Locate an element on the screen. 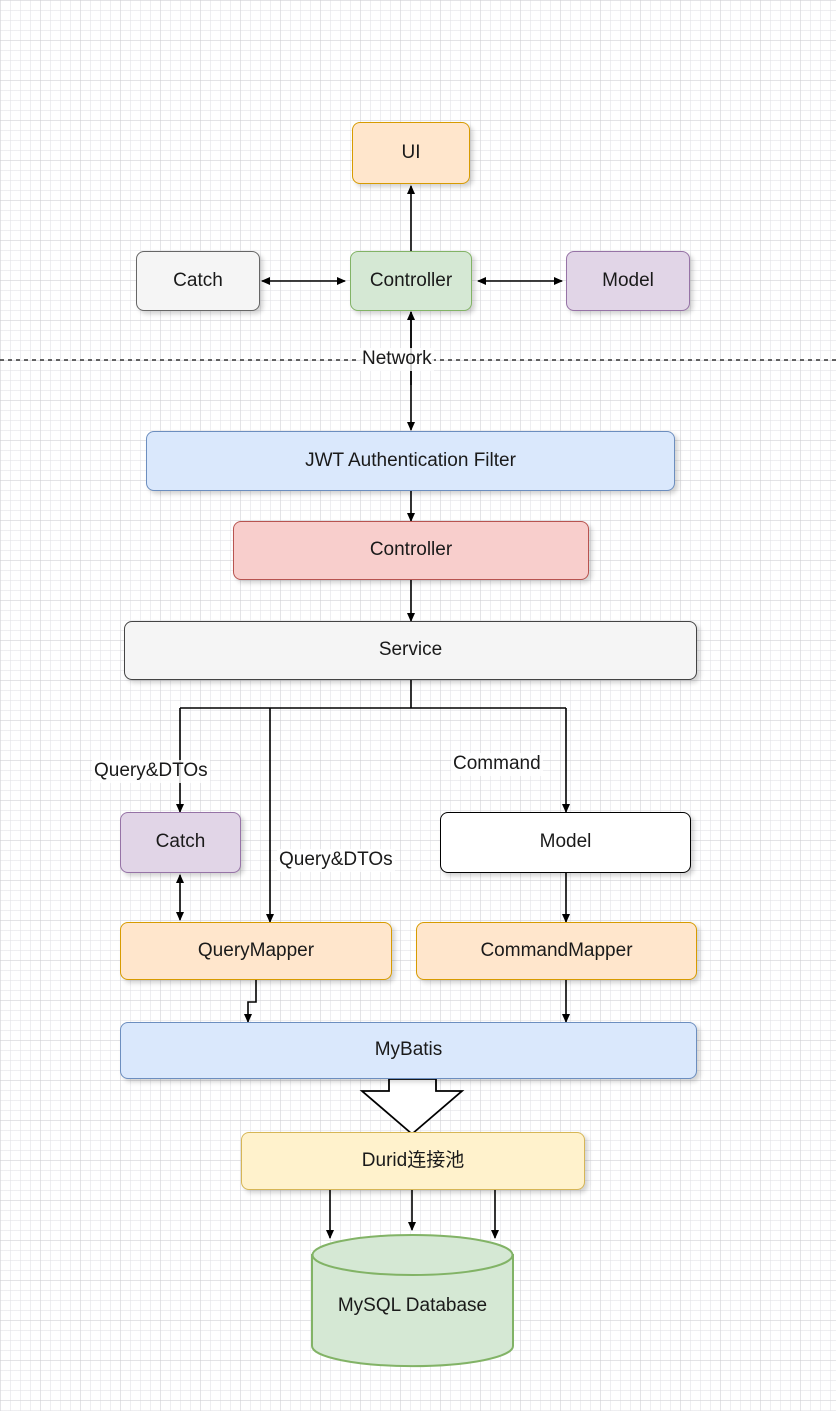 Image resolution: width=836 pixels, height=1411 pixels. node-controller-server: Controller is located at coordinates (411, 550).